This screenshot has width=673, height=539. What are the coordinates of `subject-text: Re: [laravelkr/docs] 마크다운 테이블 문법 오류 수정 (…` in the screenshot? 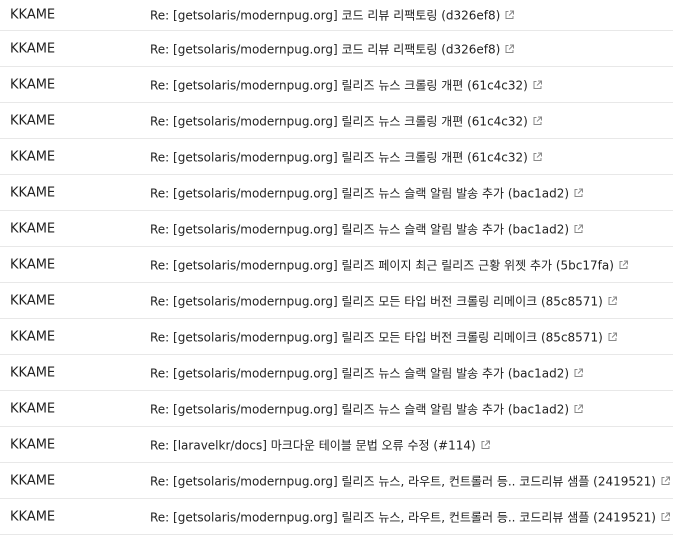 It's located at (313, 444).